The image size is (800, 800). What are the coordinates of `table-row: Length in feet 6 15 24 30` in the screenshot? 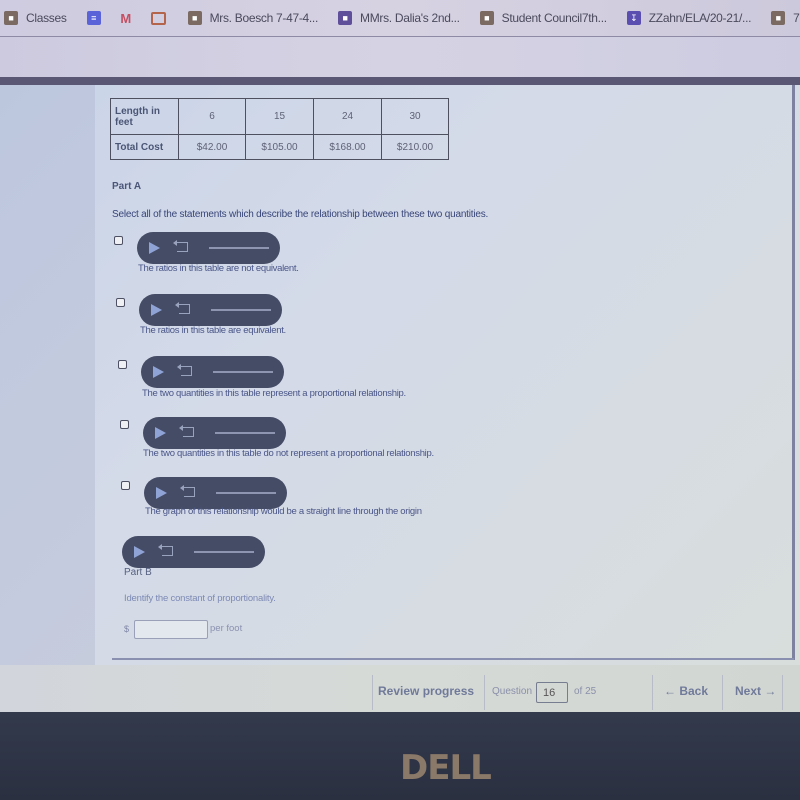 It's located at (279, 116).